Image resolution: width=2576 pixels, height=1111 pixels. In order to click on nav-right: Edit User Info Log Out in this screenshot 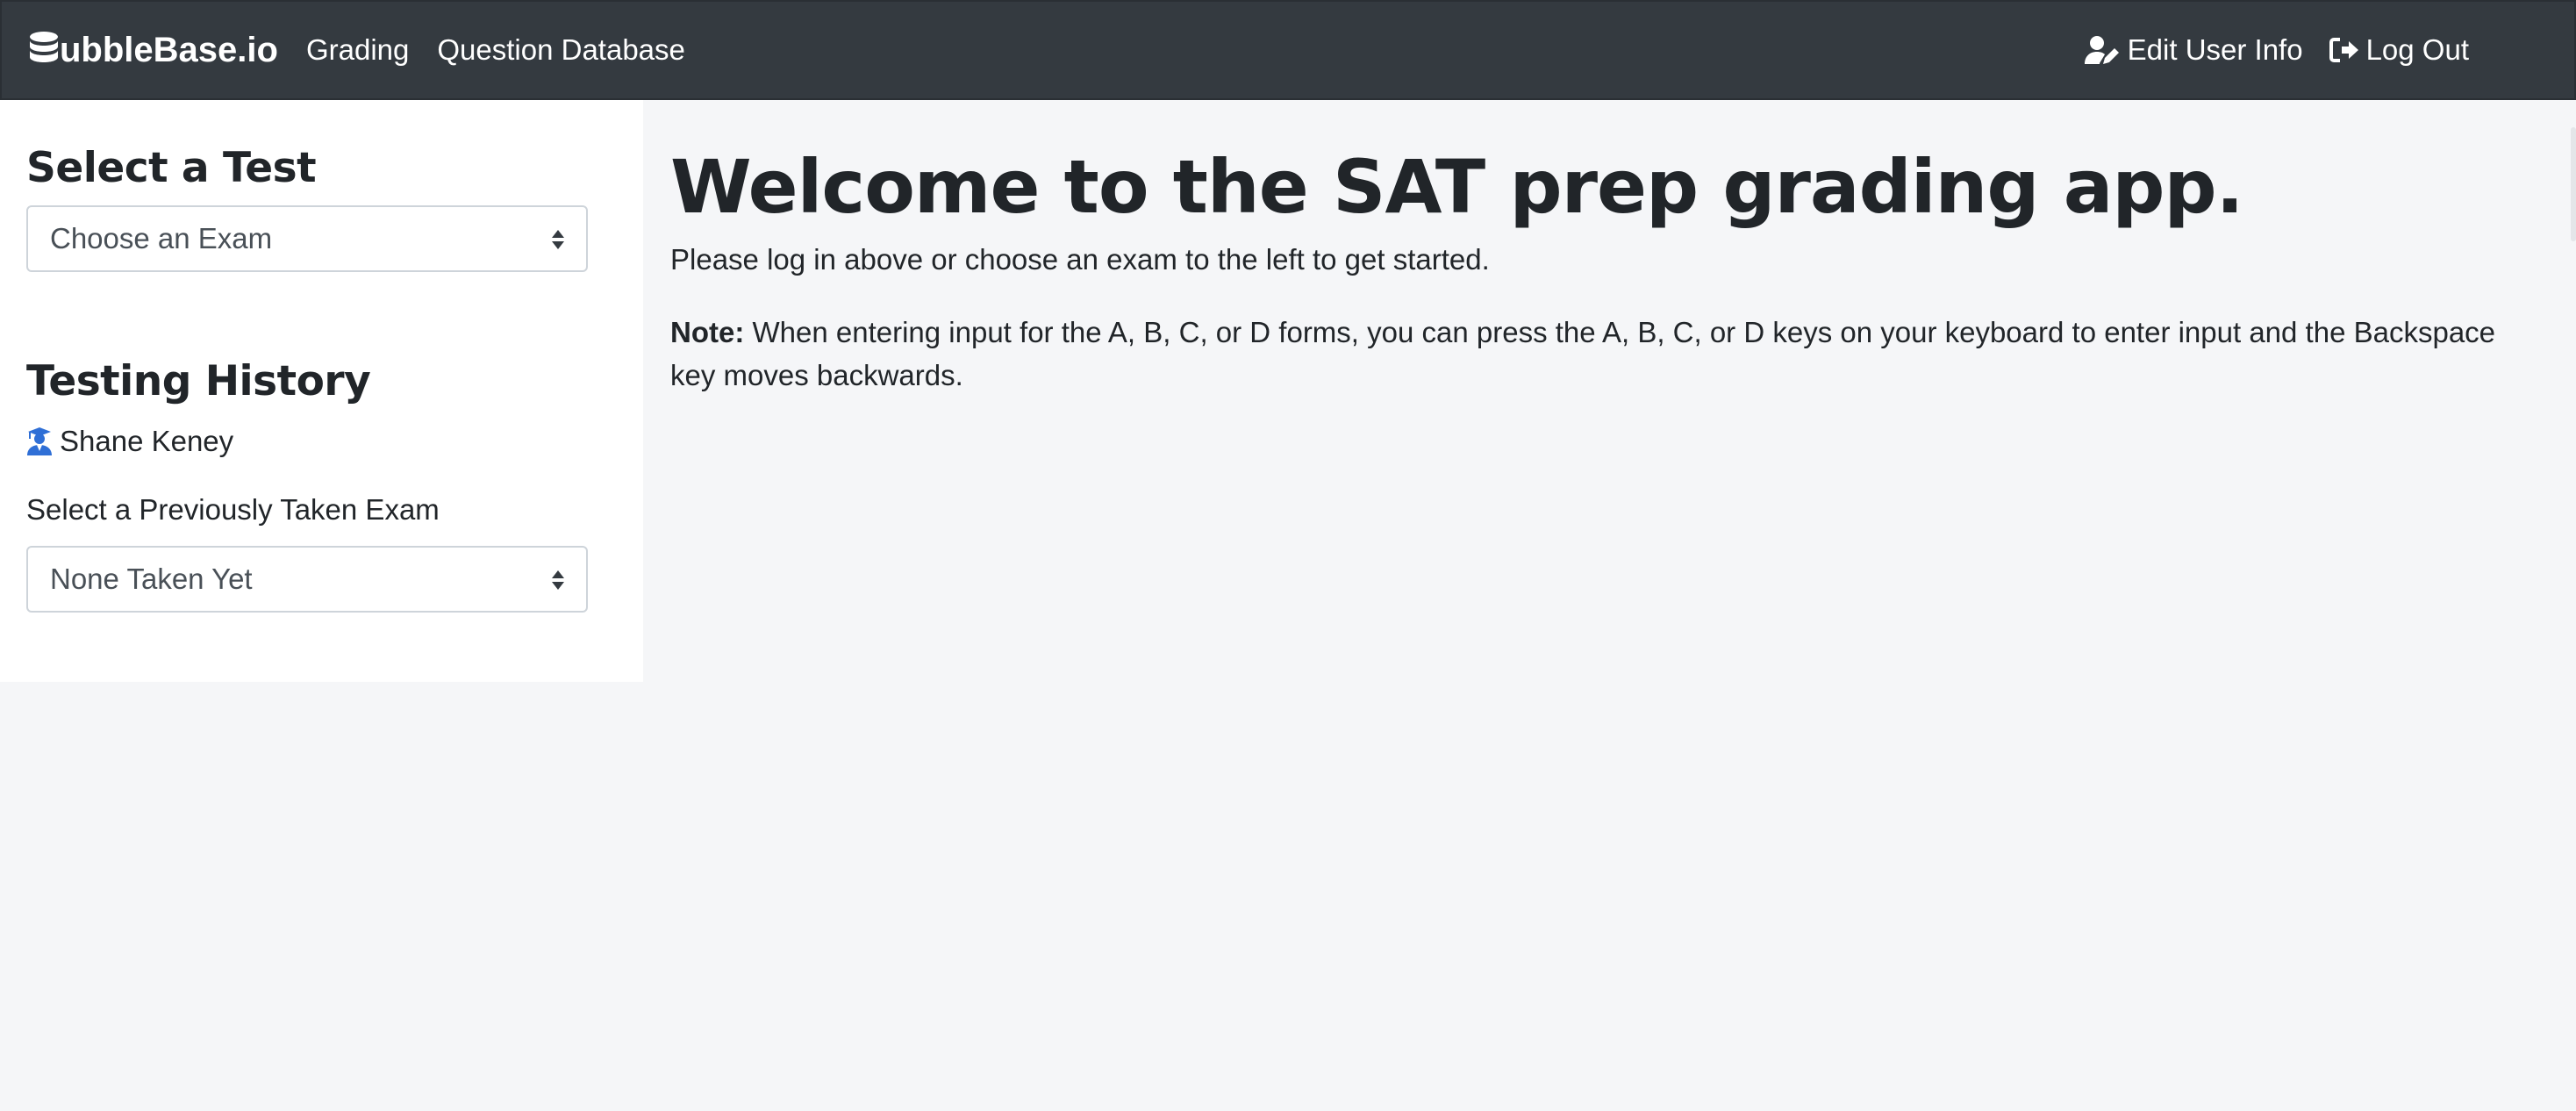, I will do `click(2263, 50)`.